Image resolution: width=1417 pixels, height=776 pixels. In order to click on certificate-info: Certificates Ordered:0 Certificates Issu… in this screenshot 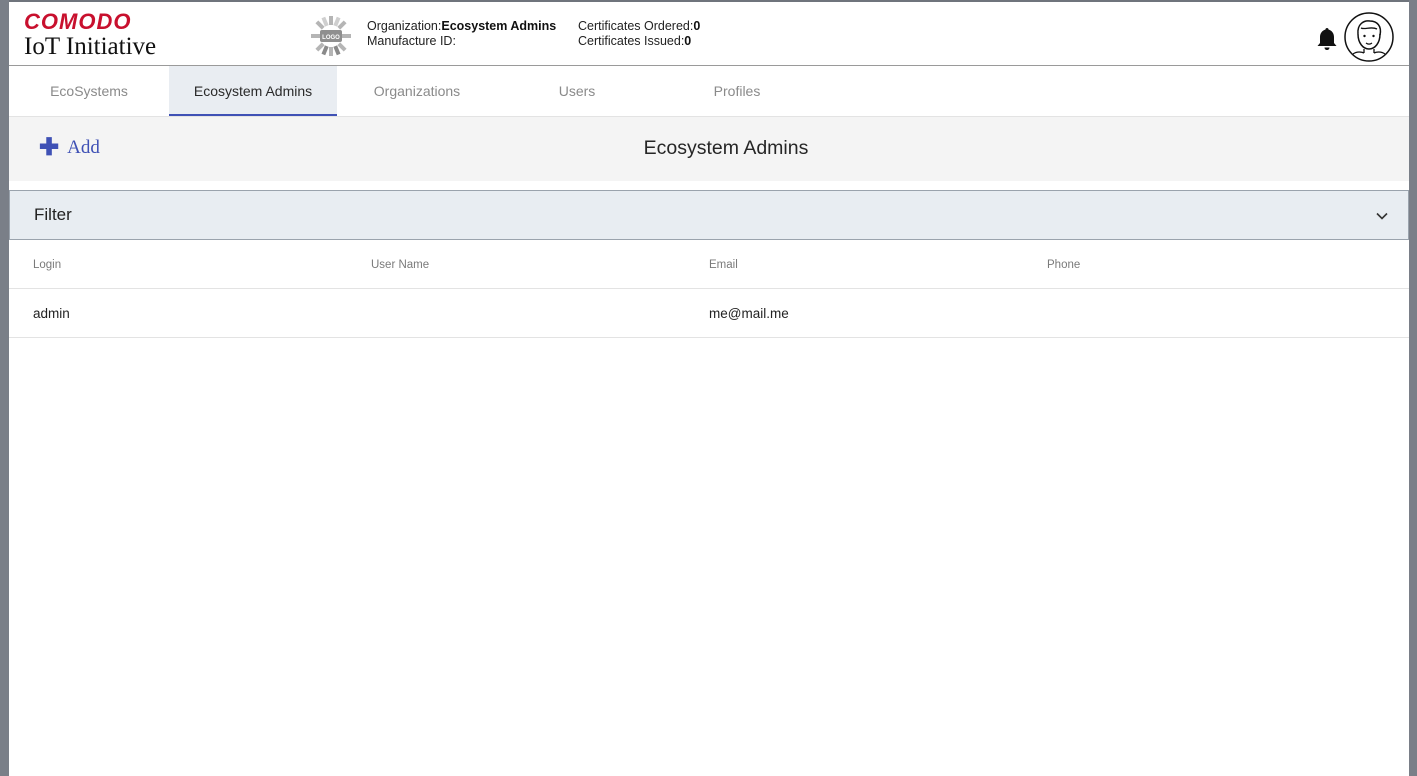, I will do `click(639, 34)`.